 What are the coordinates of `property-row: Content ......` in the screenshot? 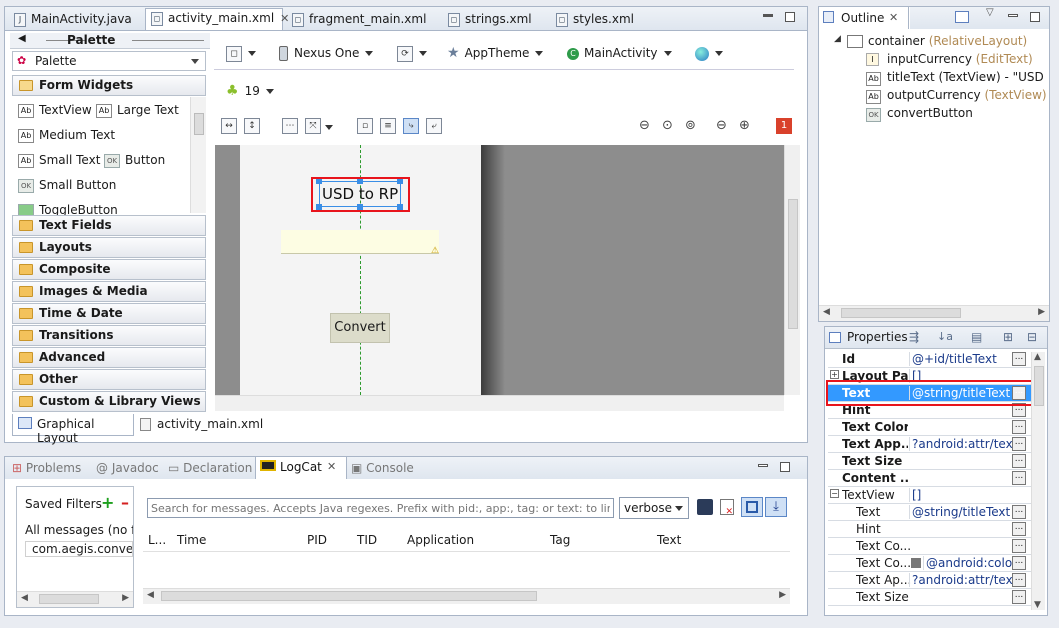 It's located at (936, 478).